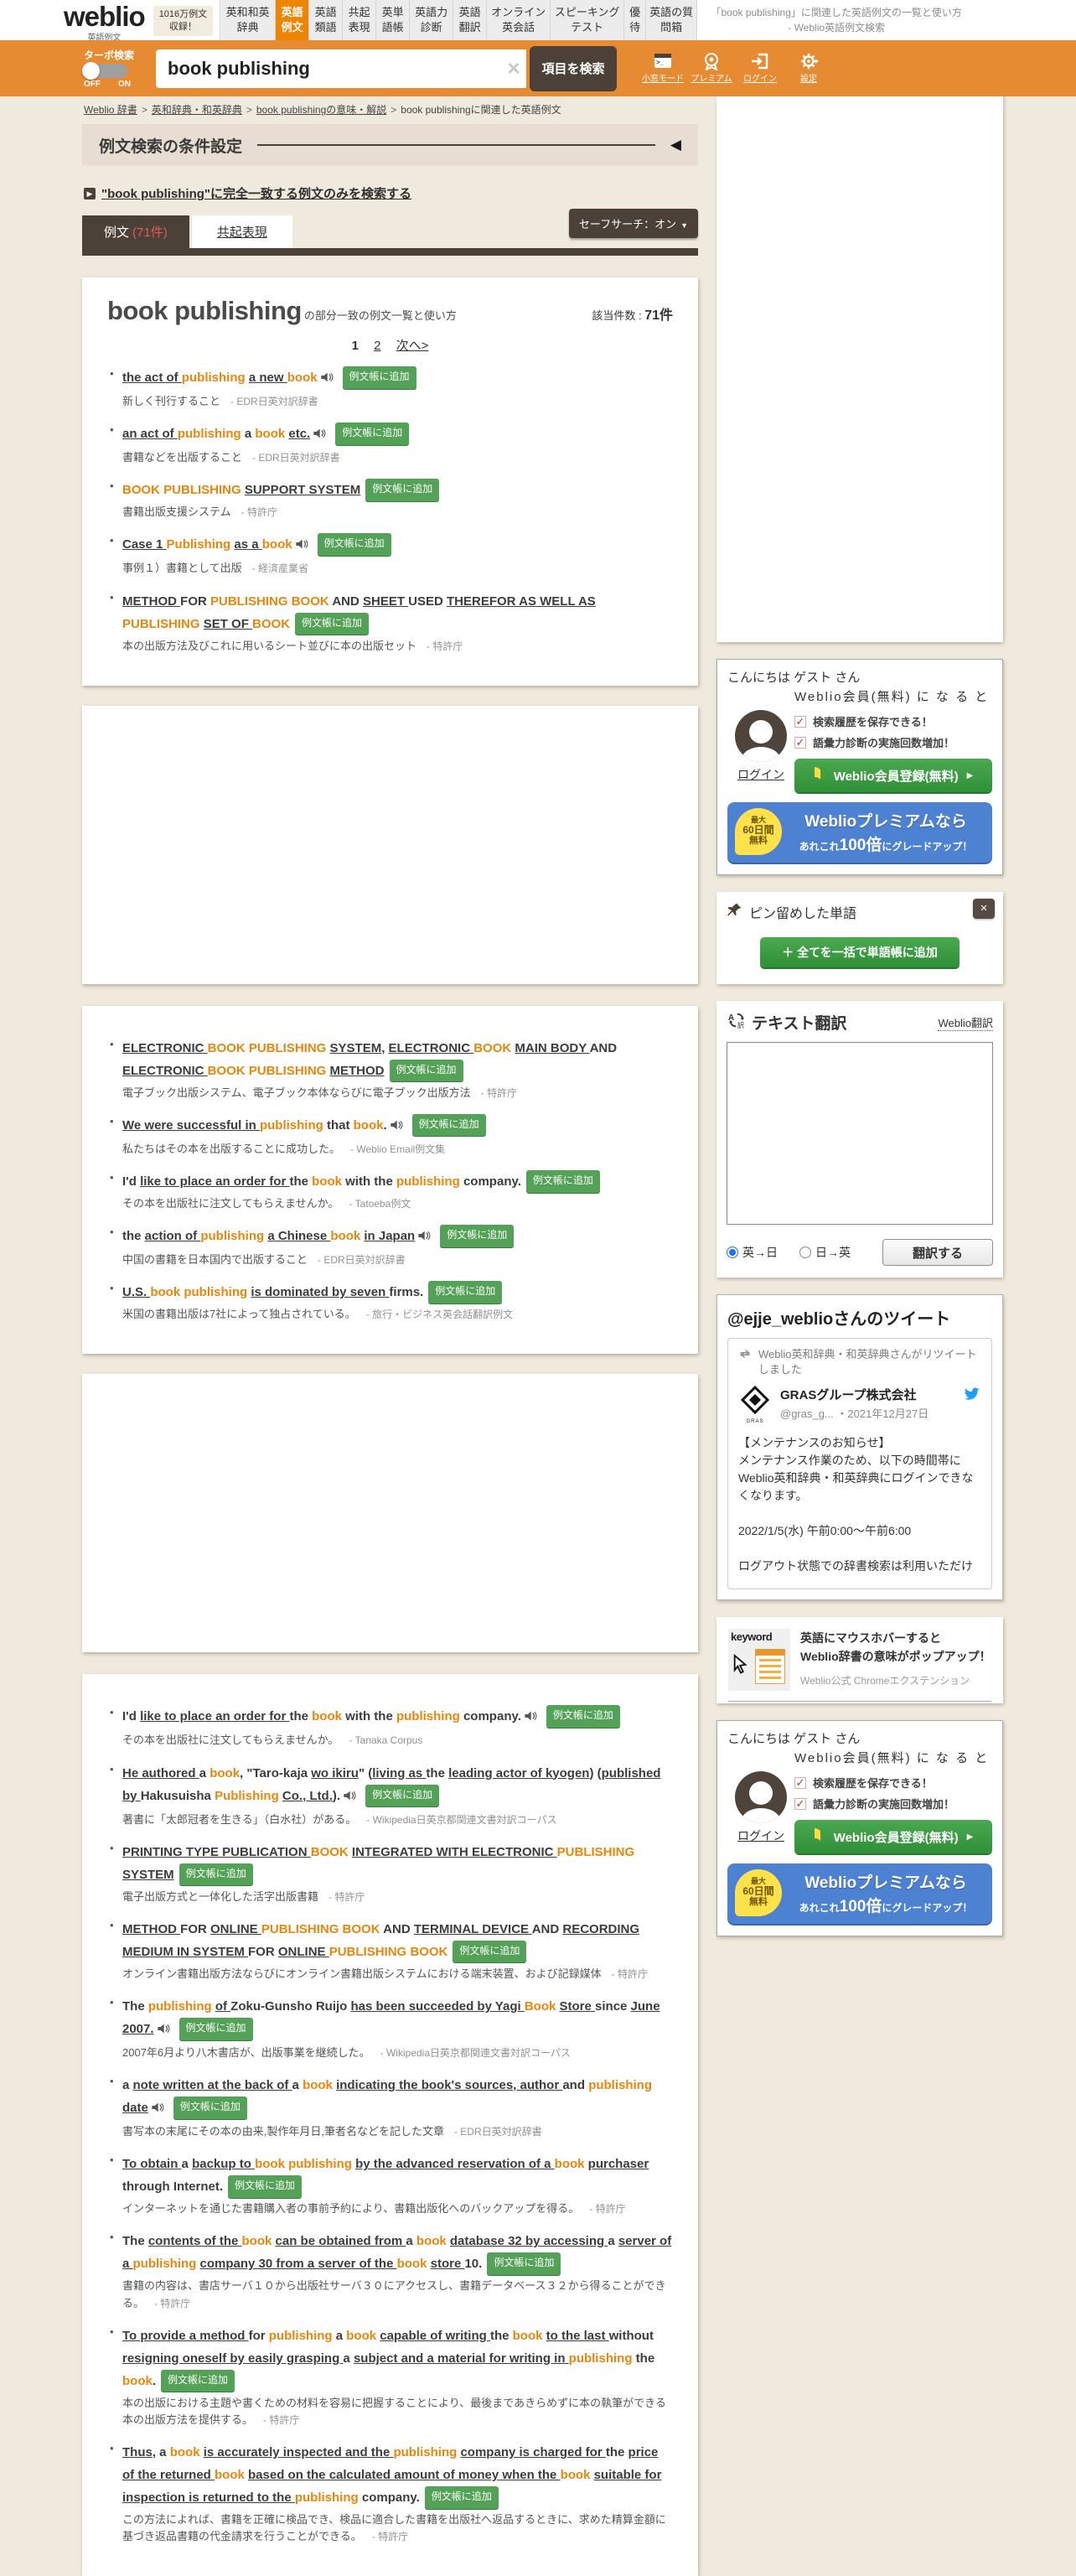 The width and height of the screenshot is (1076, 2576). Describe the element at coordinates (235, 1929) in the screenshot. I see `word-link: ONLINE` at that location.